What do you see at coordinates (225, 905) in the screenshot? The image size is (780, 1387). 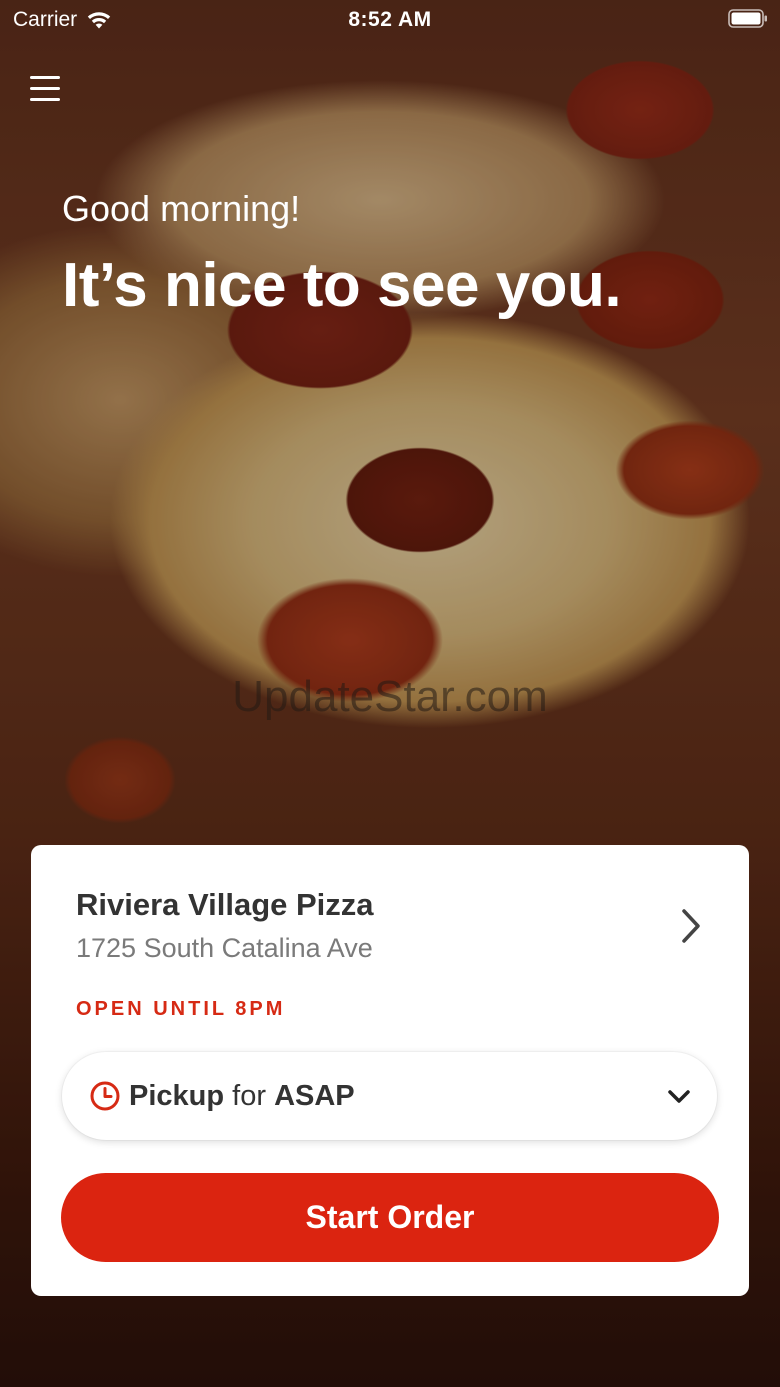 I see `store-name: Riviera Village Pizza` at bounding box center [225, 905].